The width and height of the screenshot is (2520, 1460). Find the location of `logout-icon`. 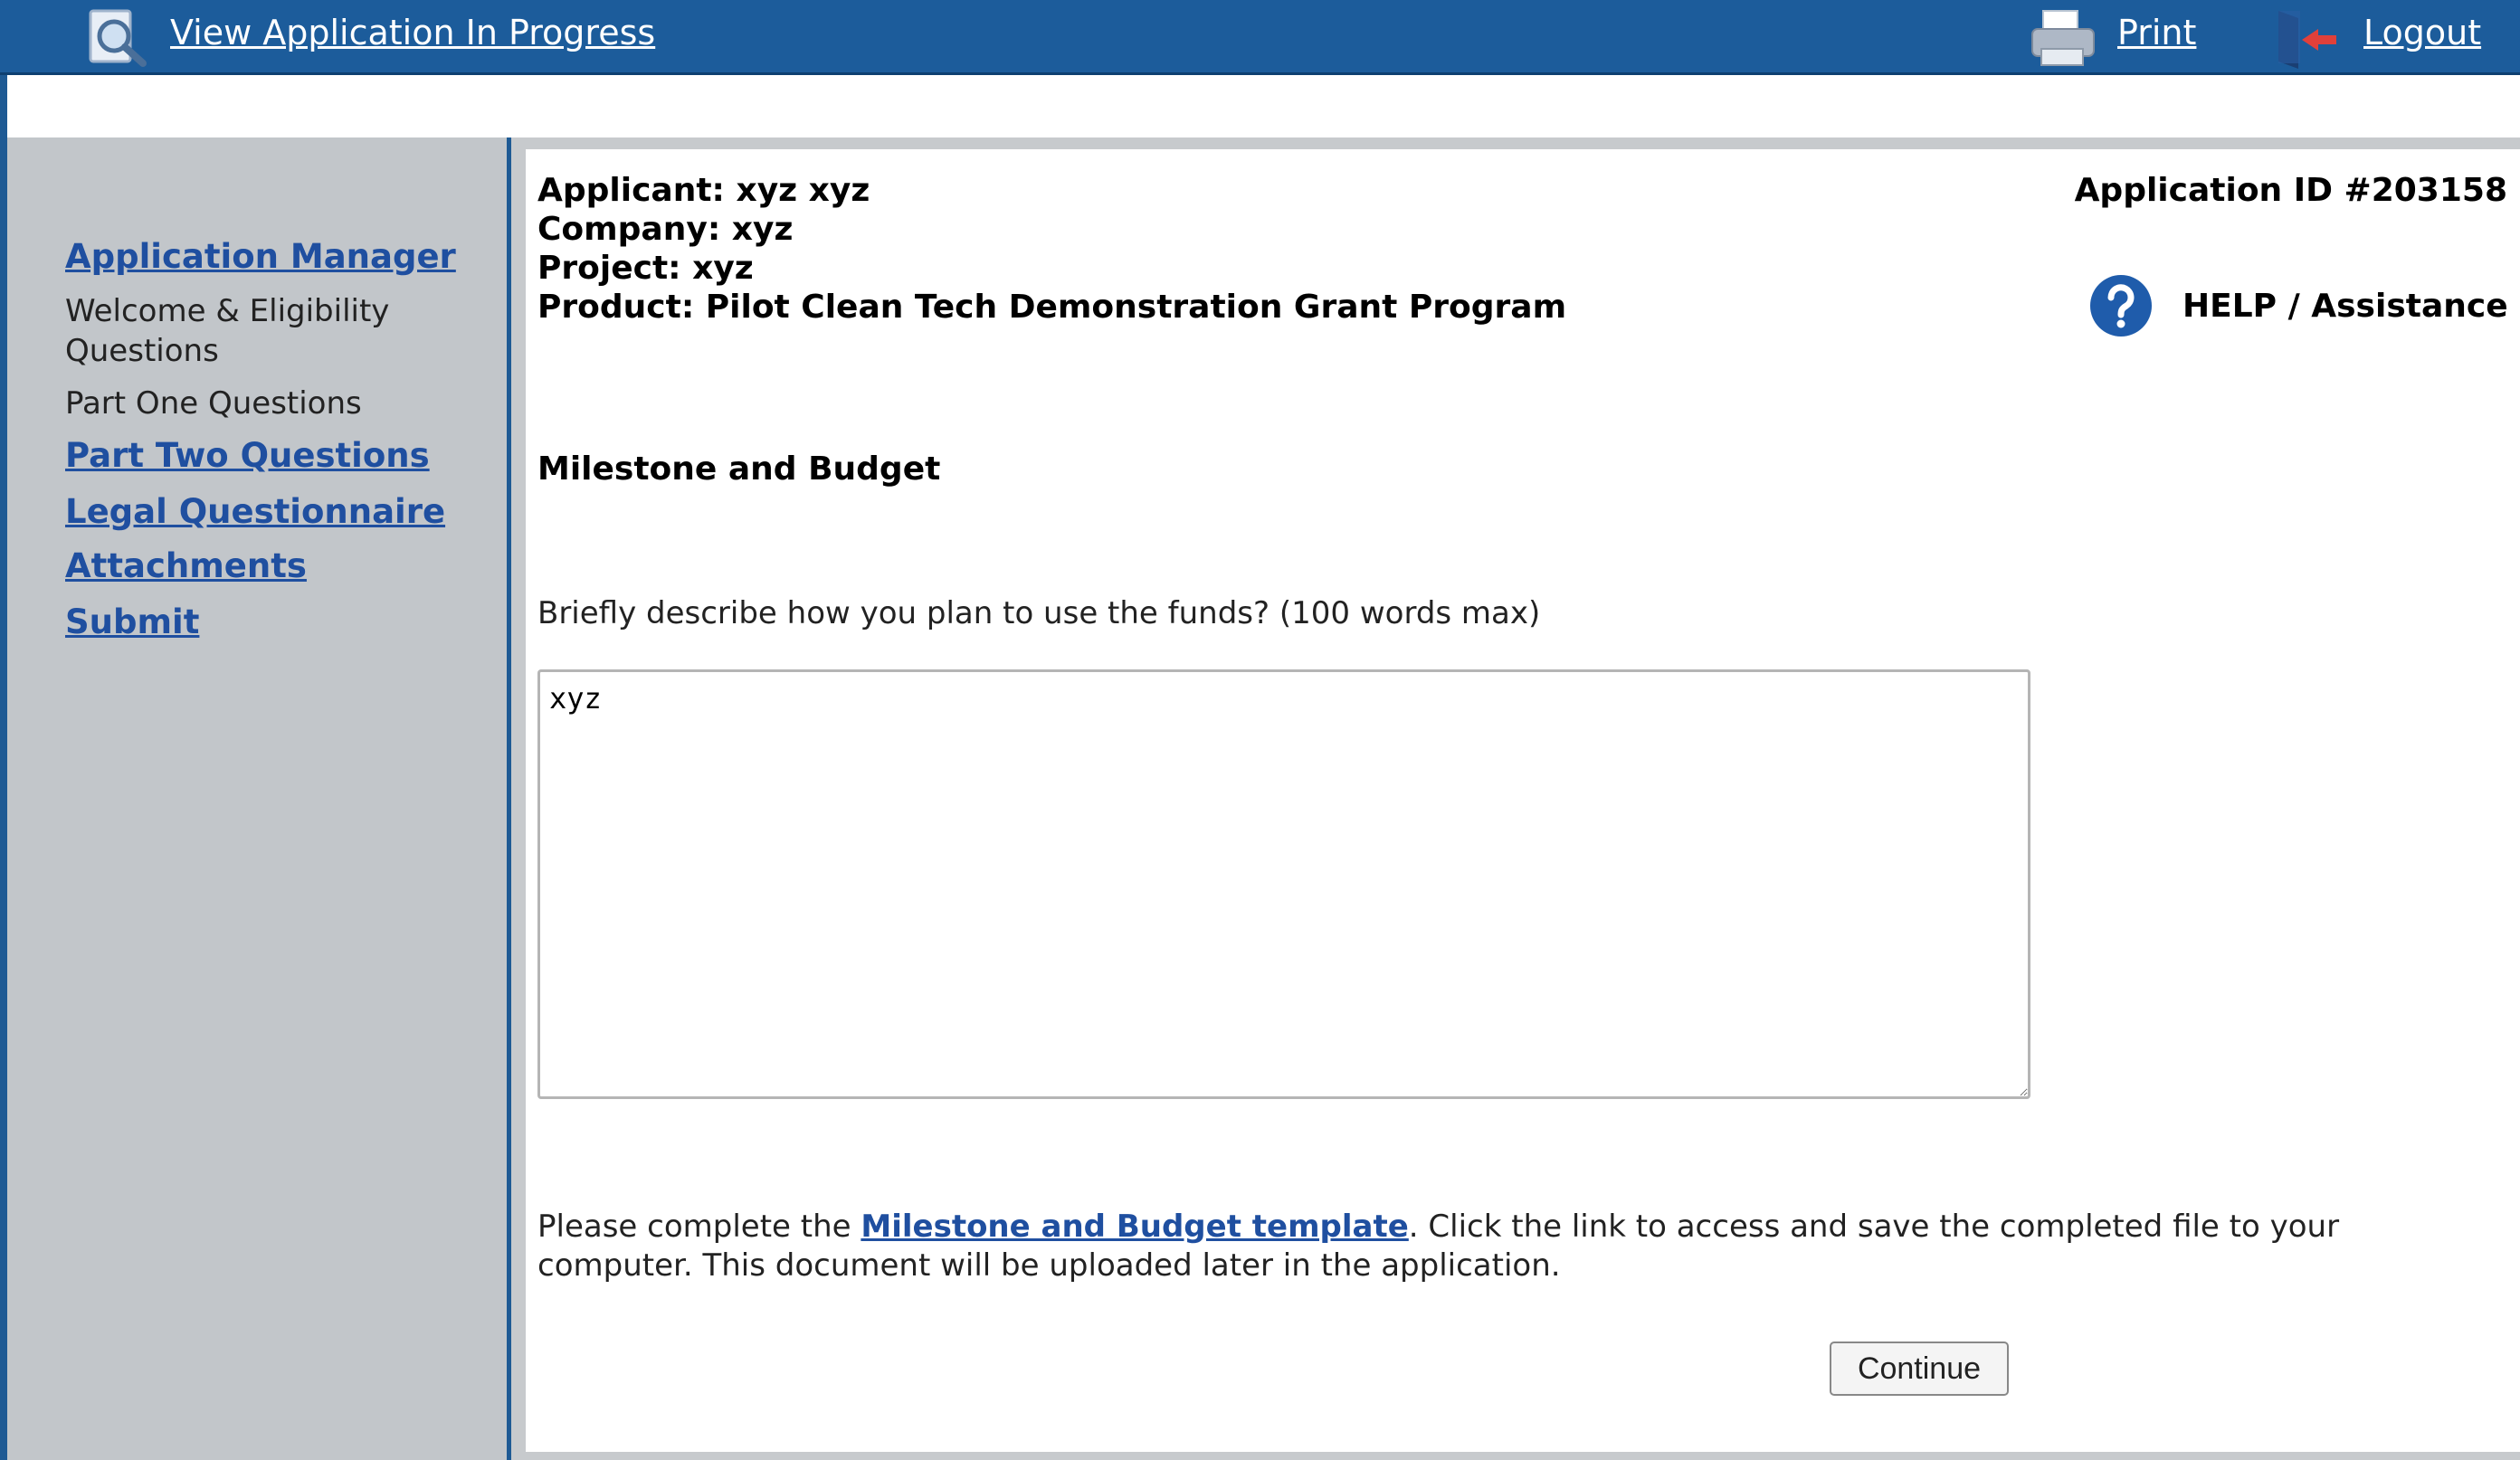

logout-icon is located at coordinates (2307, 40).